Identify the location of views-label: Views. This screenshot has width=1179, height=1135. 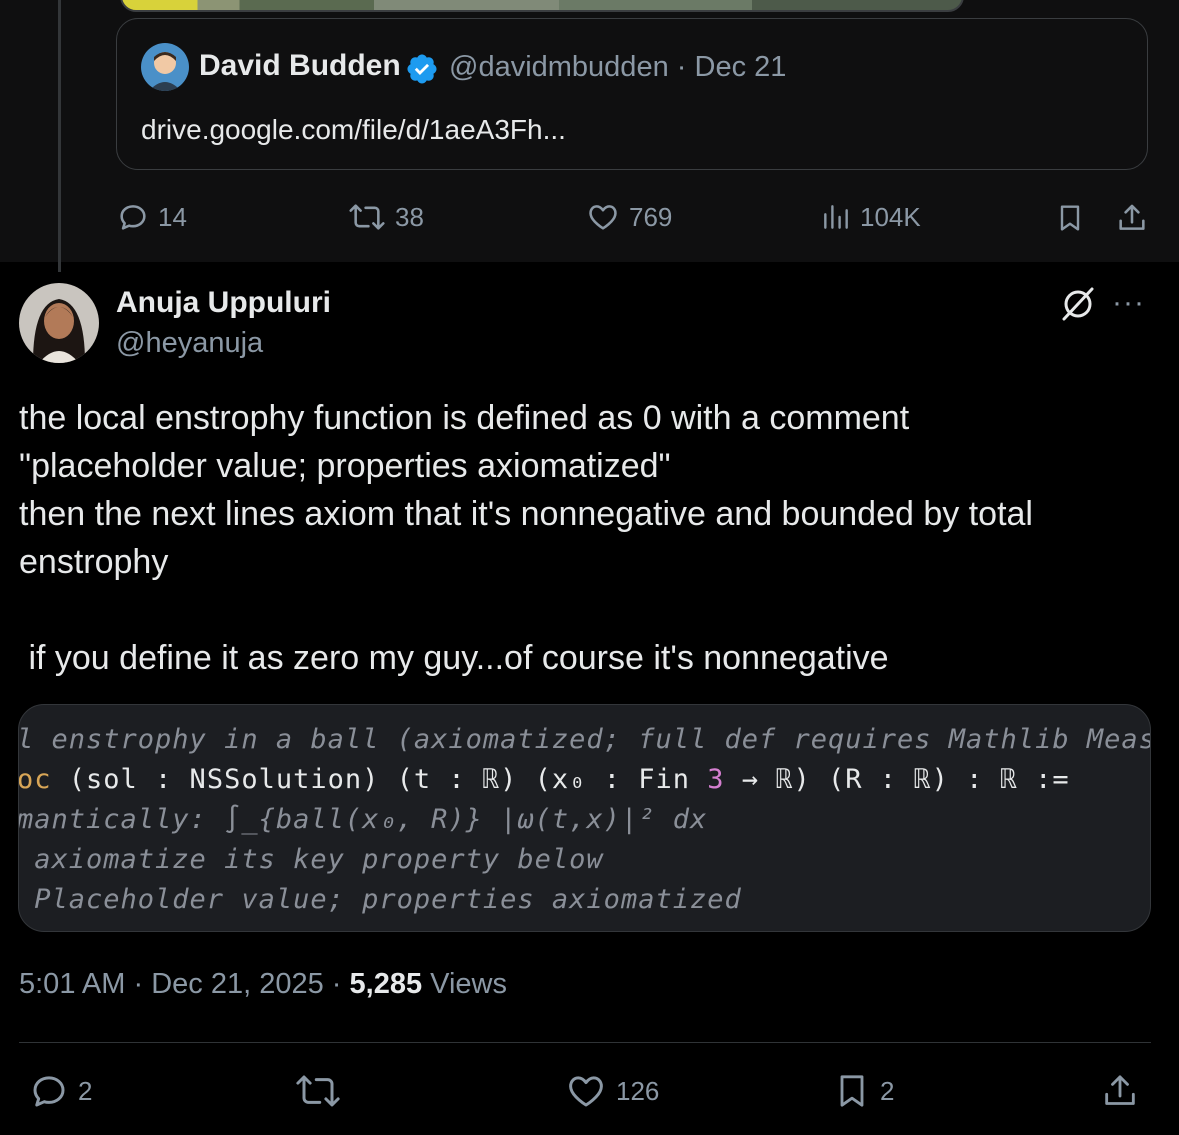
(468, 984).